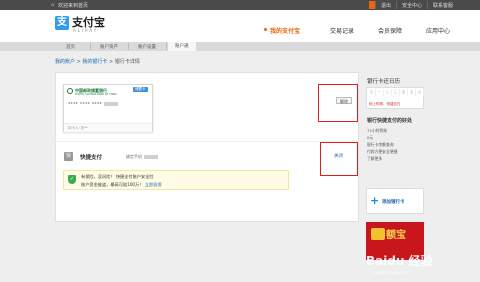 The height and width of the screenshot is (282, 480). Describe the element at coordinates (385, 5) in the screenshot. I see `logout-link: 退出` at that location.